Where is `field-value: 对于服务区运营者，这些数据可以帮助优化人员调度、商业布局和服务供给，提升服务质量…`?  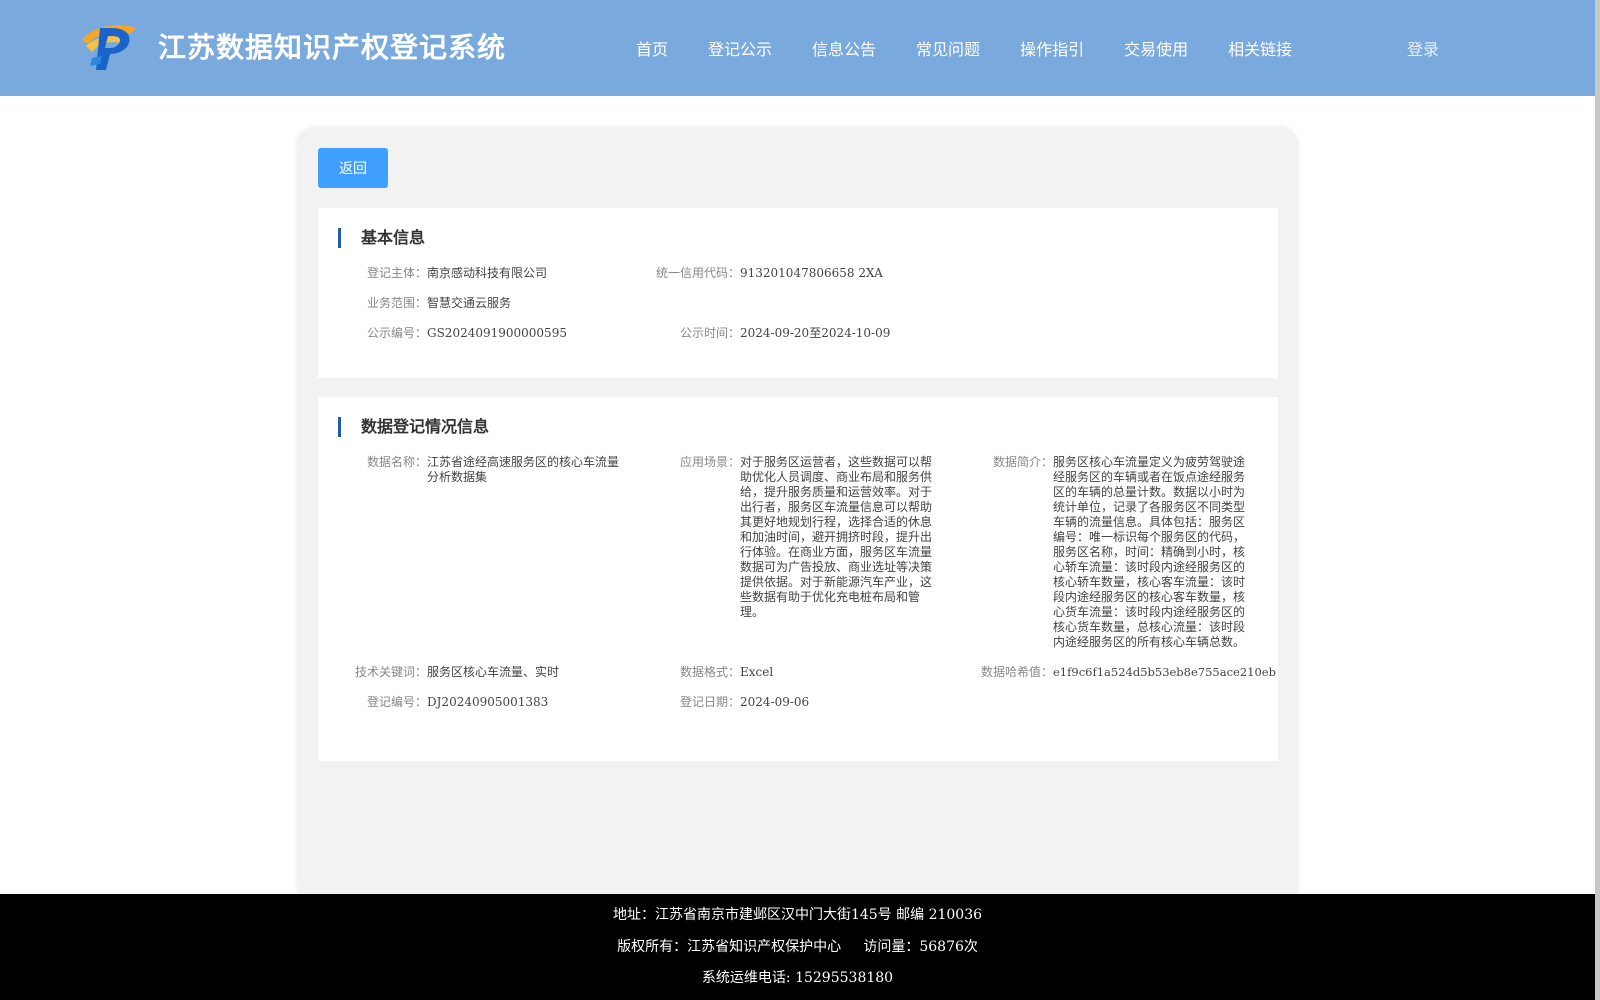
field-value: 对于服务区运营者，这些数据可以帮助优化人员调度、商业布局和服务供给，提升服务质量… is located at coordinates (836, 537).